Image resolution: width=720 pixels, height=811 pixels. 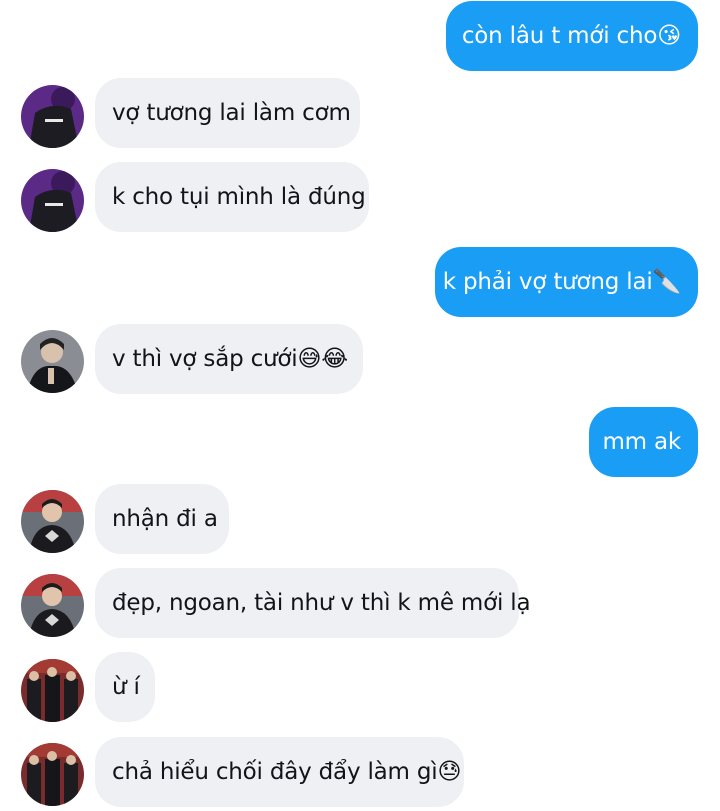 I want to click on incoming-message-bubble: chả hiểu chối đây đẩy làm gì😓, so click(x=279, y=772).